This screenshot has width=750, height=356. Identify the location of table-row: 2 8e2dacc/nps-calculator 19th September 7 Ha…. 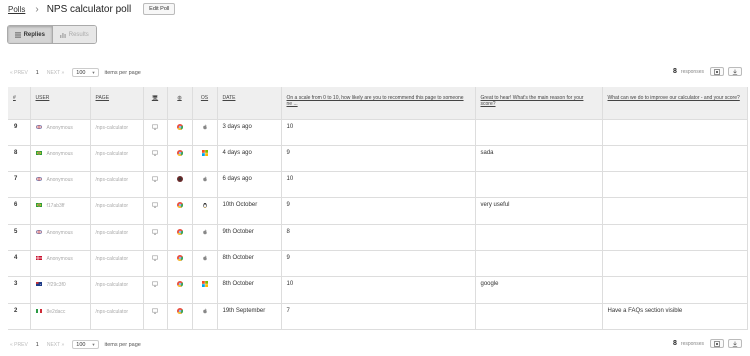
(378, 316).